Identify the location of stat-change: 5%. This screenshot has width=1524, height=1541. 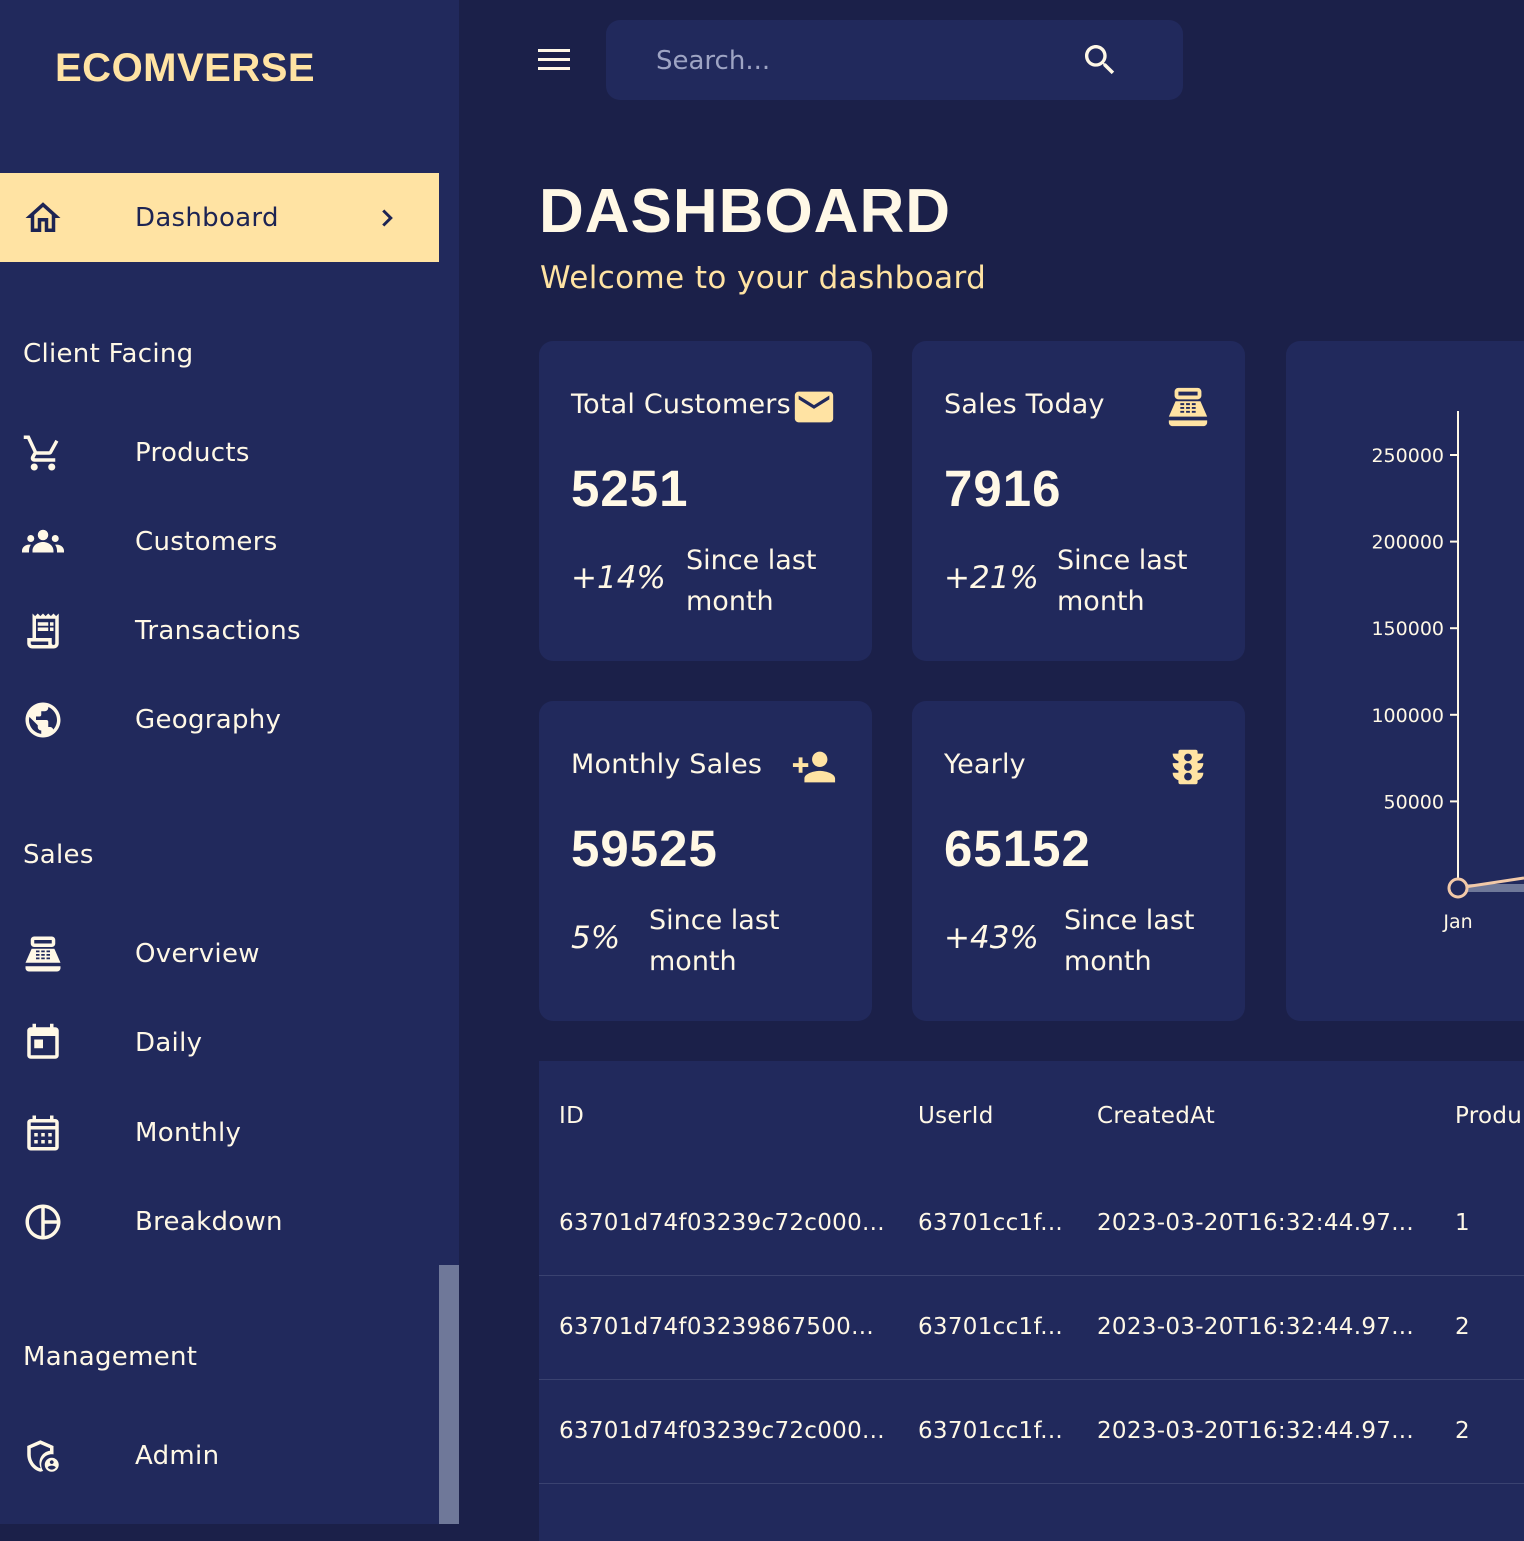
(596, 938).